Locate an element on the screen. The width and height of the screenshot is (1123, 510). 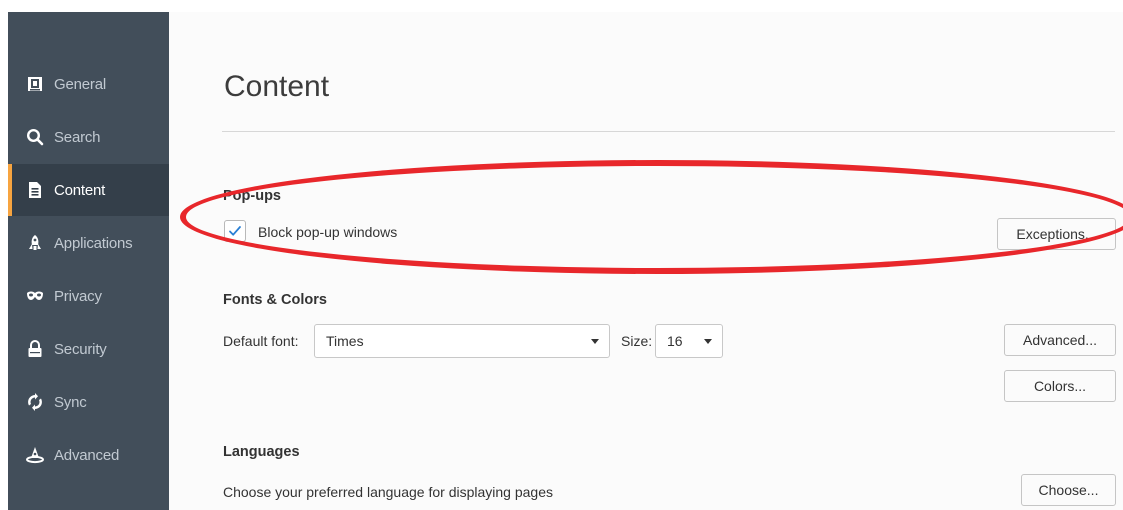
block-popups-checkbox is located at coordinates (235, 231).